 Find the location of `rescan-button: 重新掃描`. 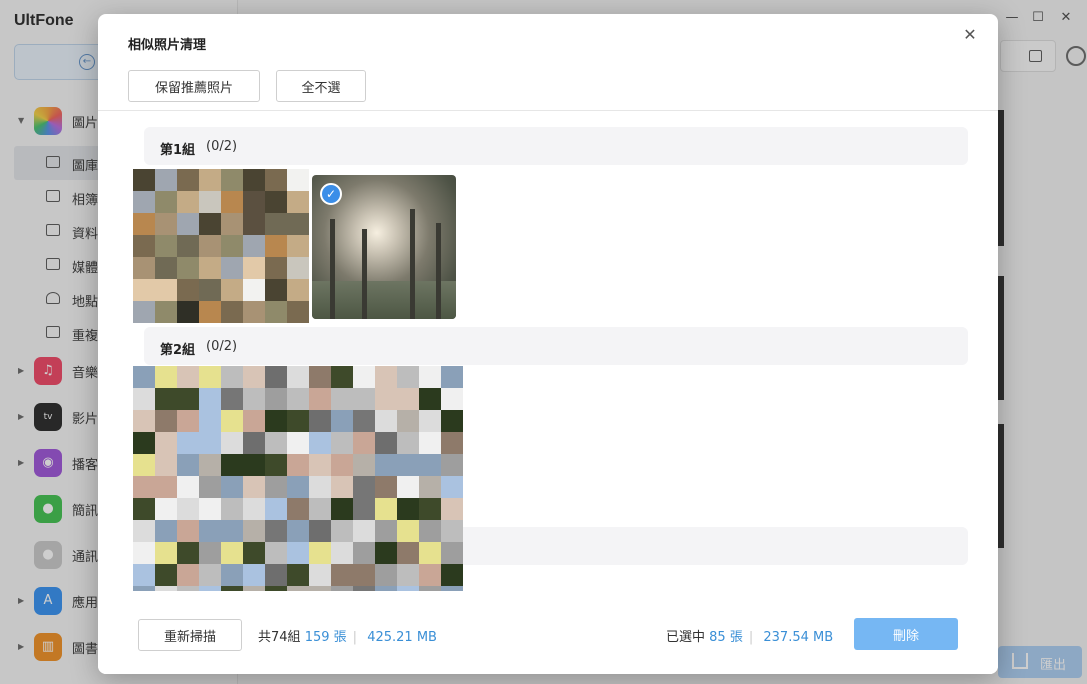

rescan-button: 重新掃描 is located at coordinates (190, 635).